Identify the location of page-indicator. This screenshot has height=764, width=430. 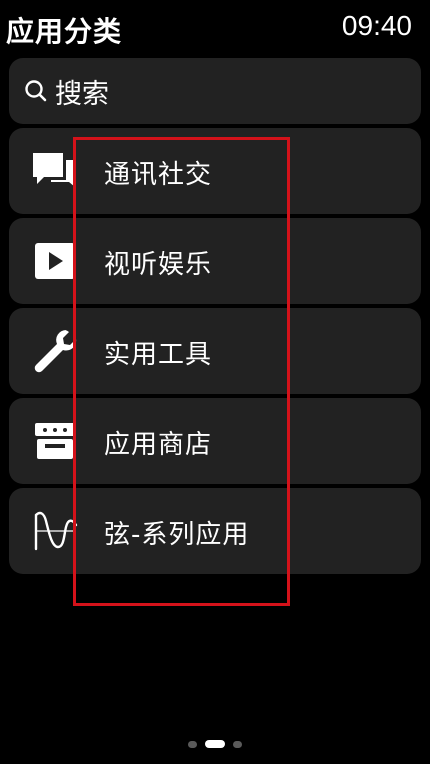
(215, 744).